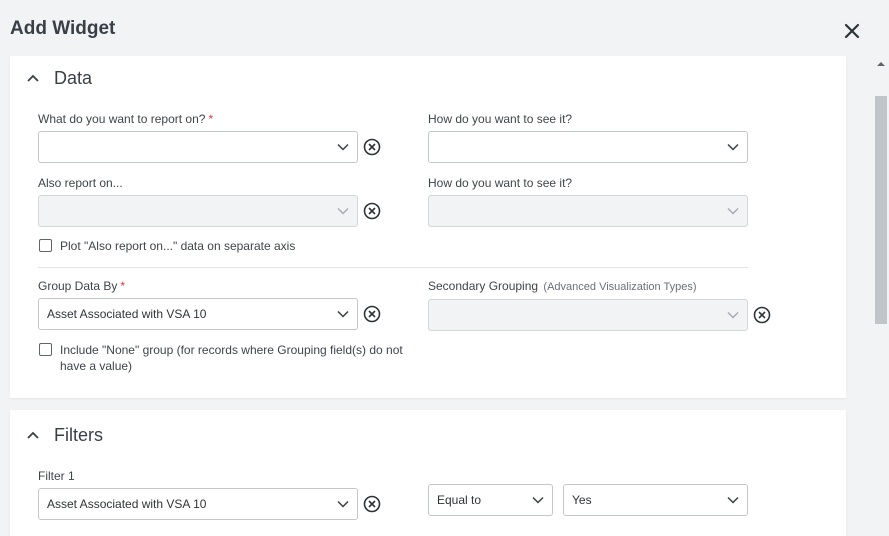 The height and width of the screenshot is (536, 889). Describe the element at coordinates (198, 211) in the screenshot. I see `also-report-select` at that location.